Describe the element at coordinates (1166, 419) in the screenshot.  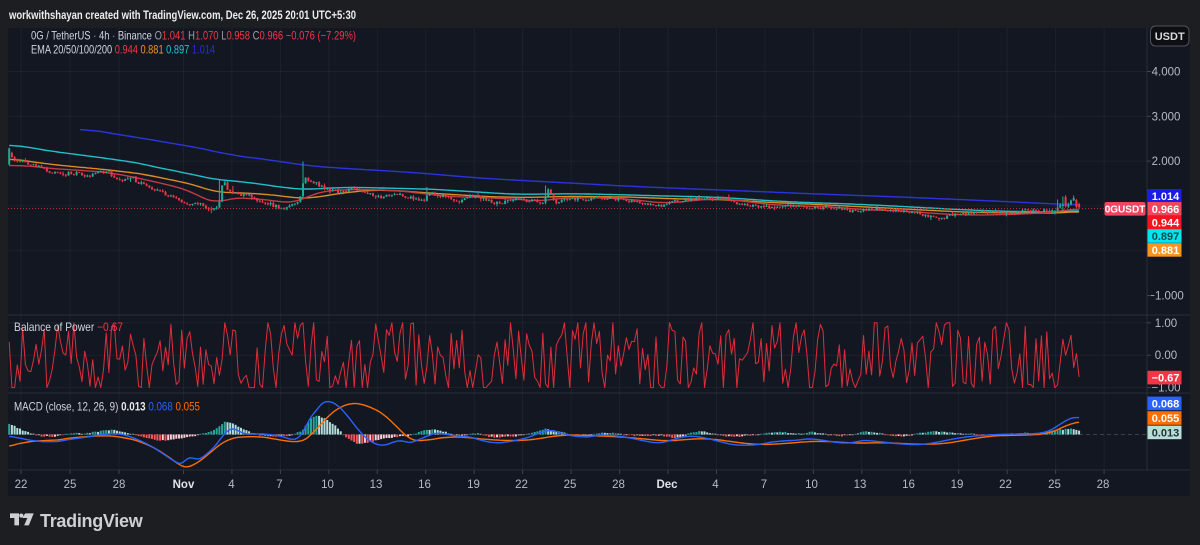
I see `svg-text: 0.055` at that location.